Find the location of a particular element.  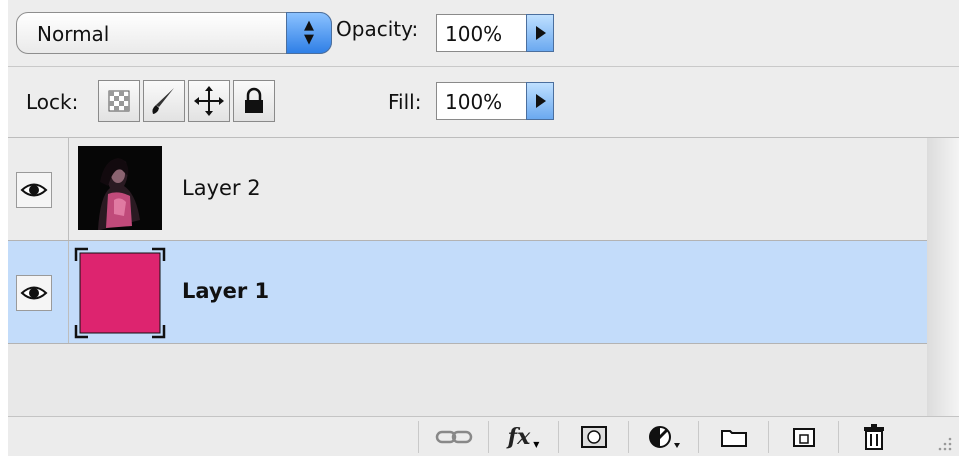

layers-bottom-toolbar: fx ▼ is located at coordinates (483, 436).